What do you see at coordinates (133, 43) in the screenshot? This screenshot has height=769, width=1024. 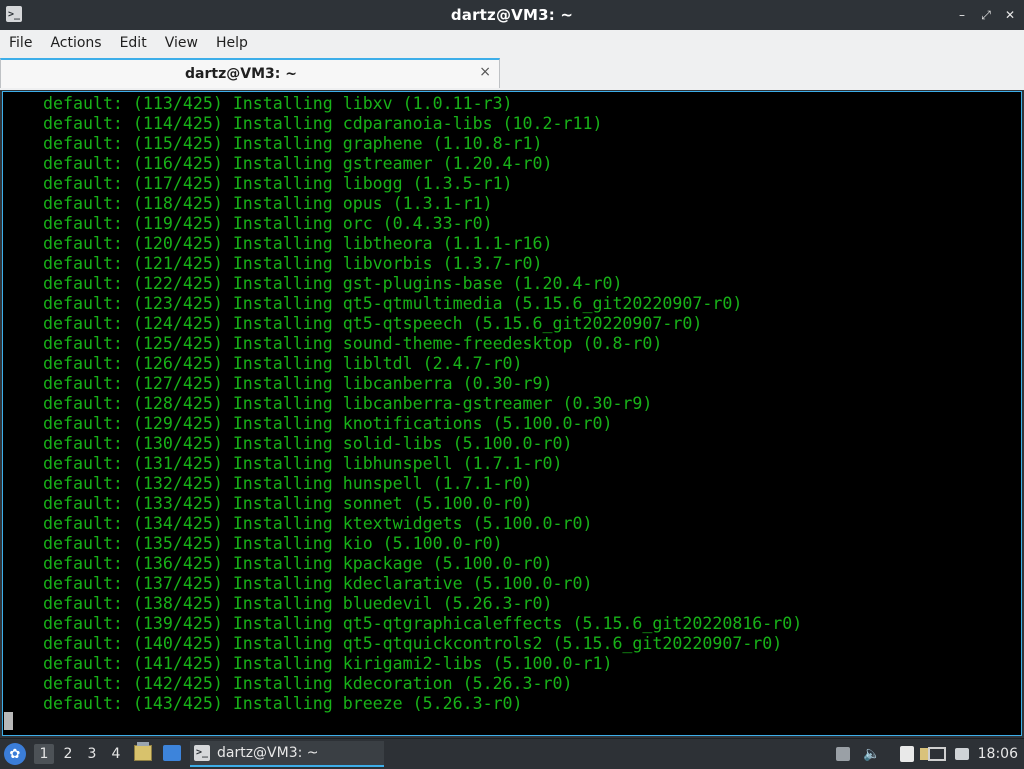 I see `menu-edit: Edit` at bounding box center [133, 43].